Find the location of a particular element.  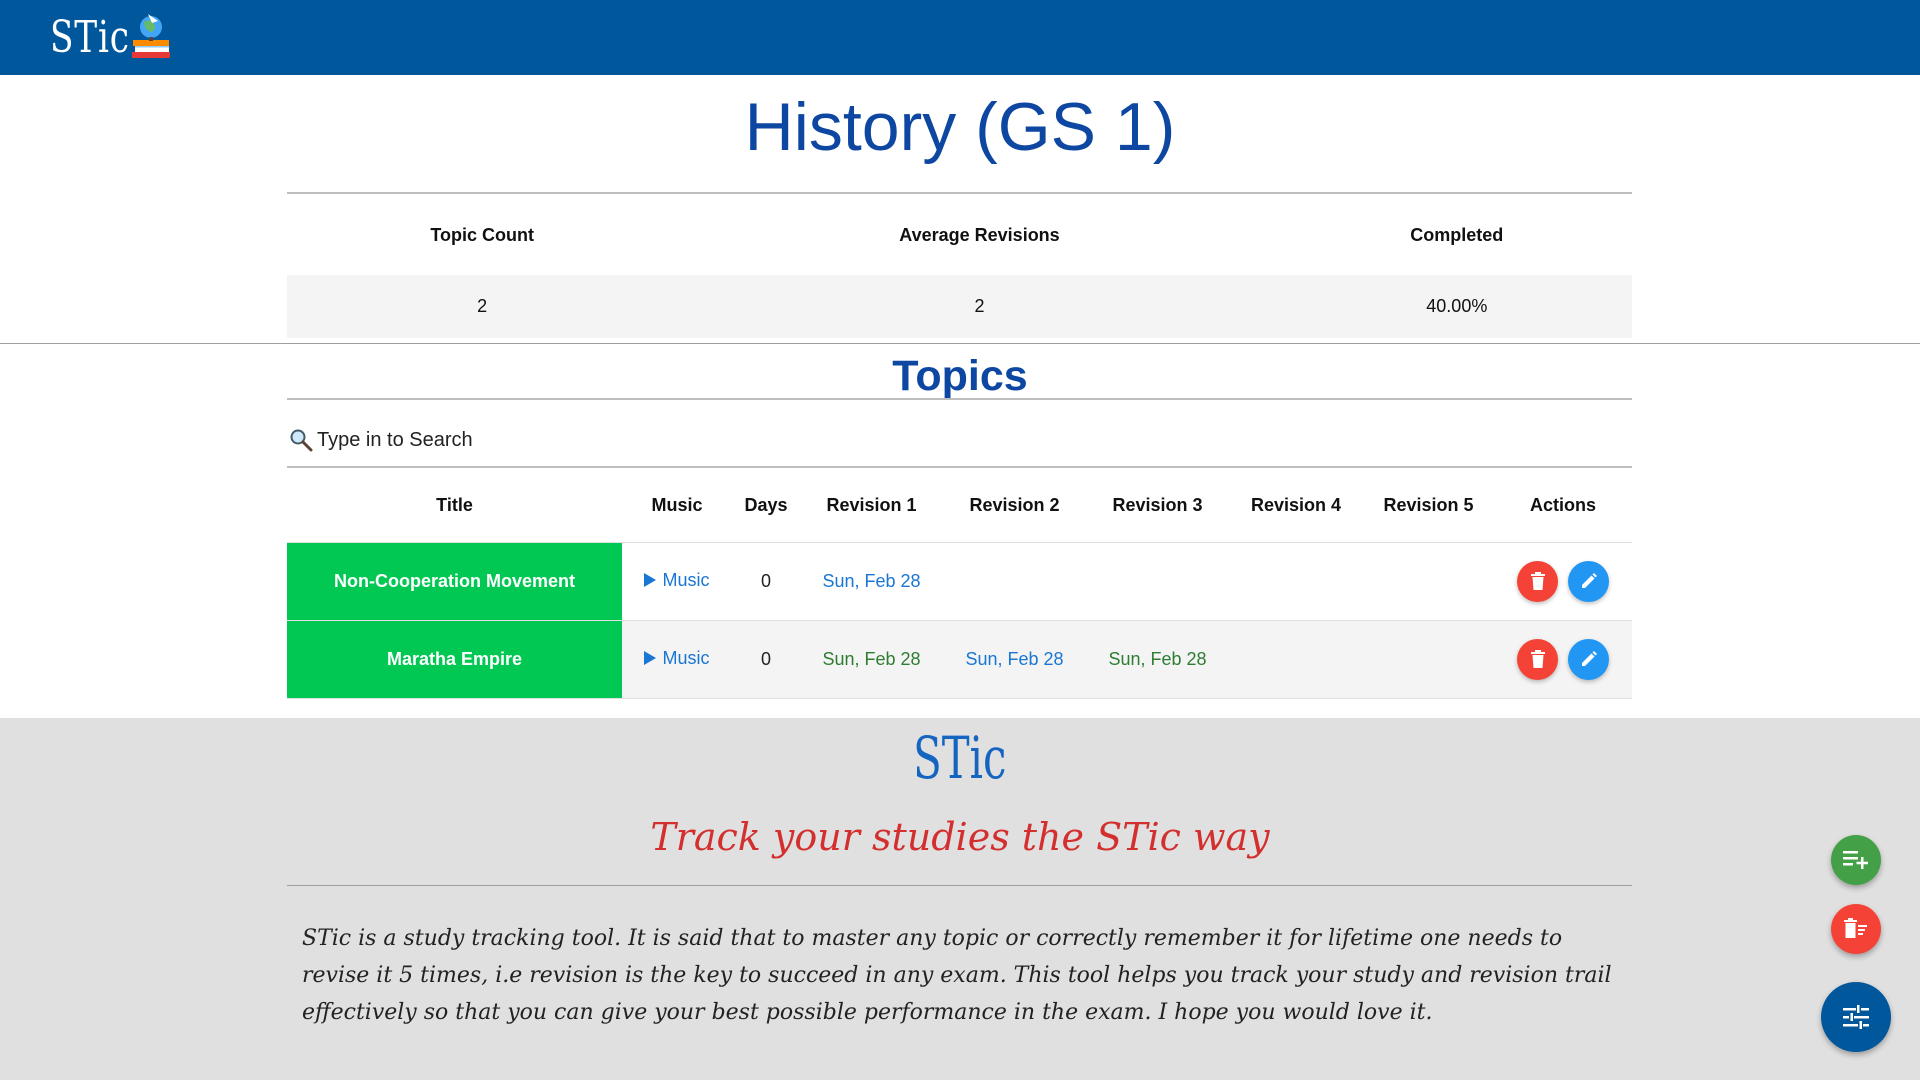

column-header-music: Music is located at coordinates (677, 506).